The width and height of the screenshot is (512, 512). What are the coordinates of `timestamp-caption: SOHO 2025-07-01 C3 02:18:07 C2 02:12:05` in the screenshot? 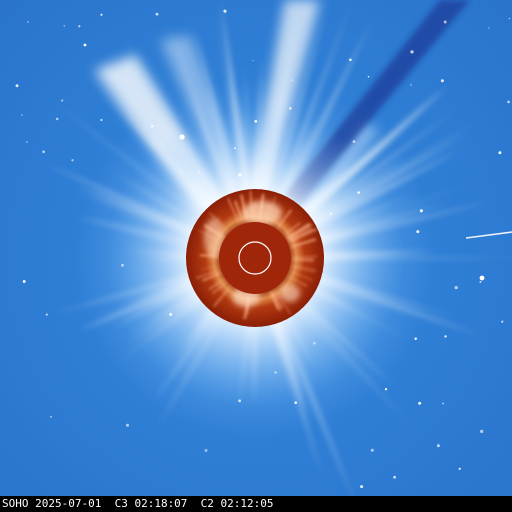 It's located at (138, 503).